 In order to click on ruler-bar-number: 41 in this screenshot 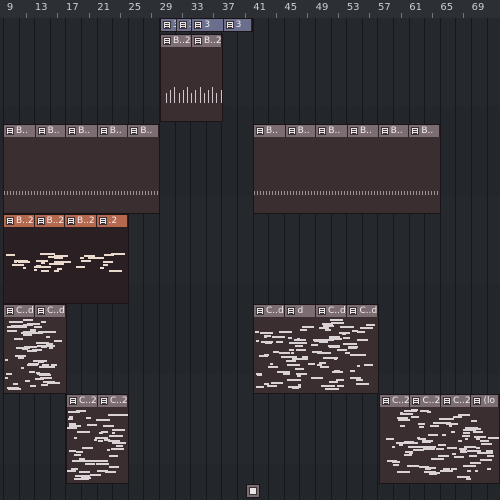, I will do `click(259, 7)`.